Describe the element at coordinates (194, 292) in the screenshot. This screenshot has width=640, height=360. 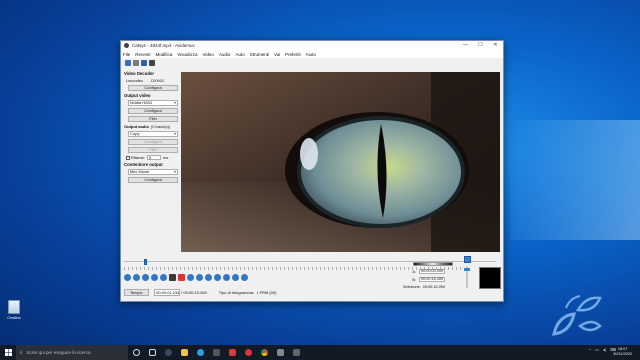
I see `total-time-label: / 00:00:15.269` at that location.